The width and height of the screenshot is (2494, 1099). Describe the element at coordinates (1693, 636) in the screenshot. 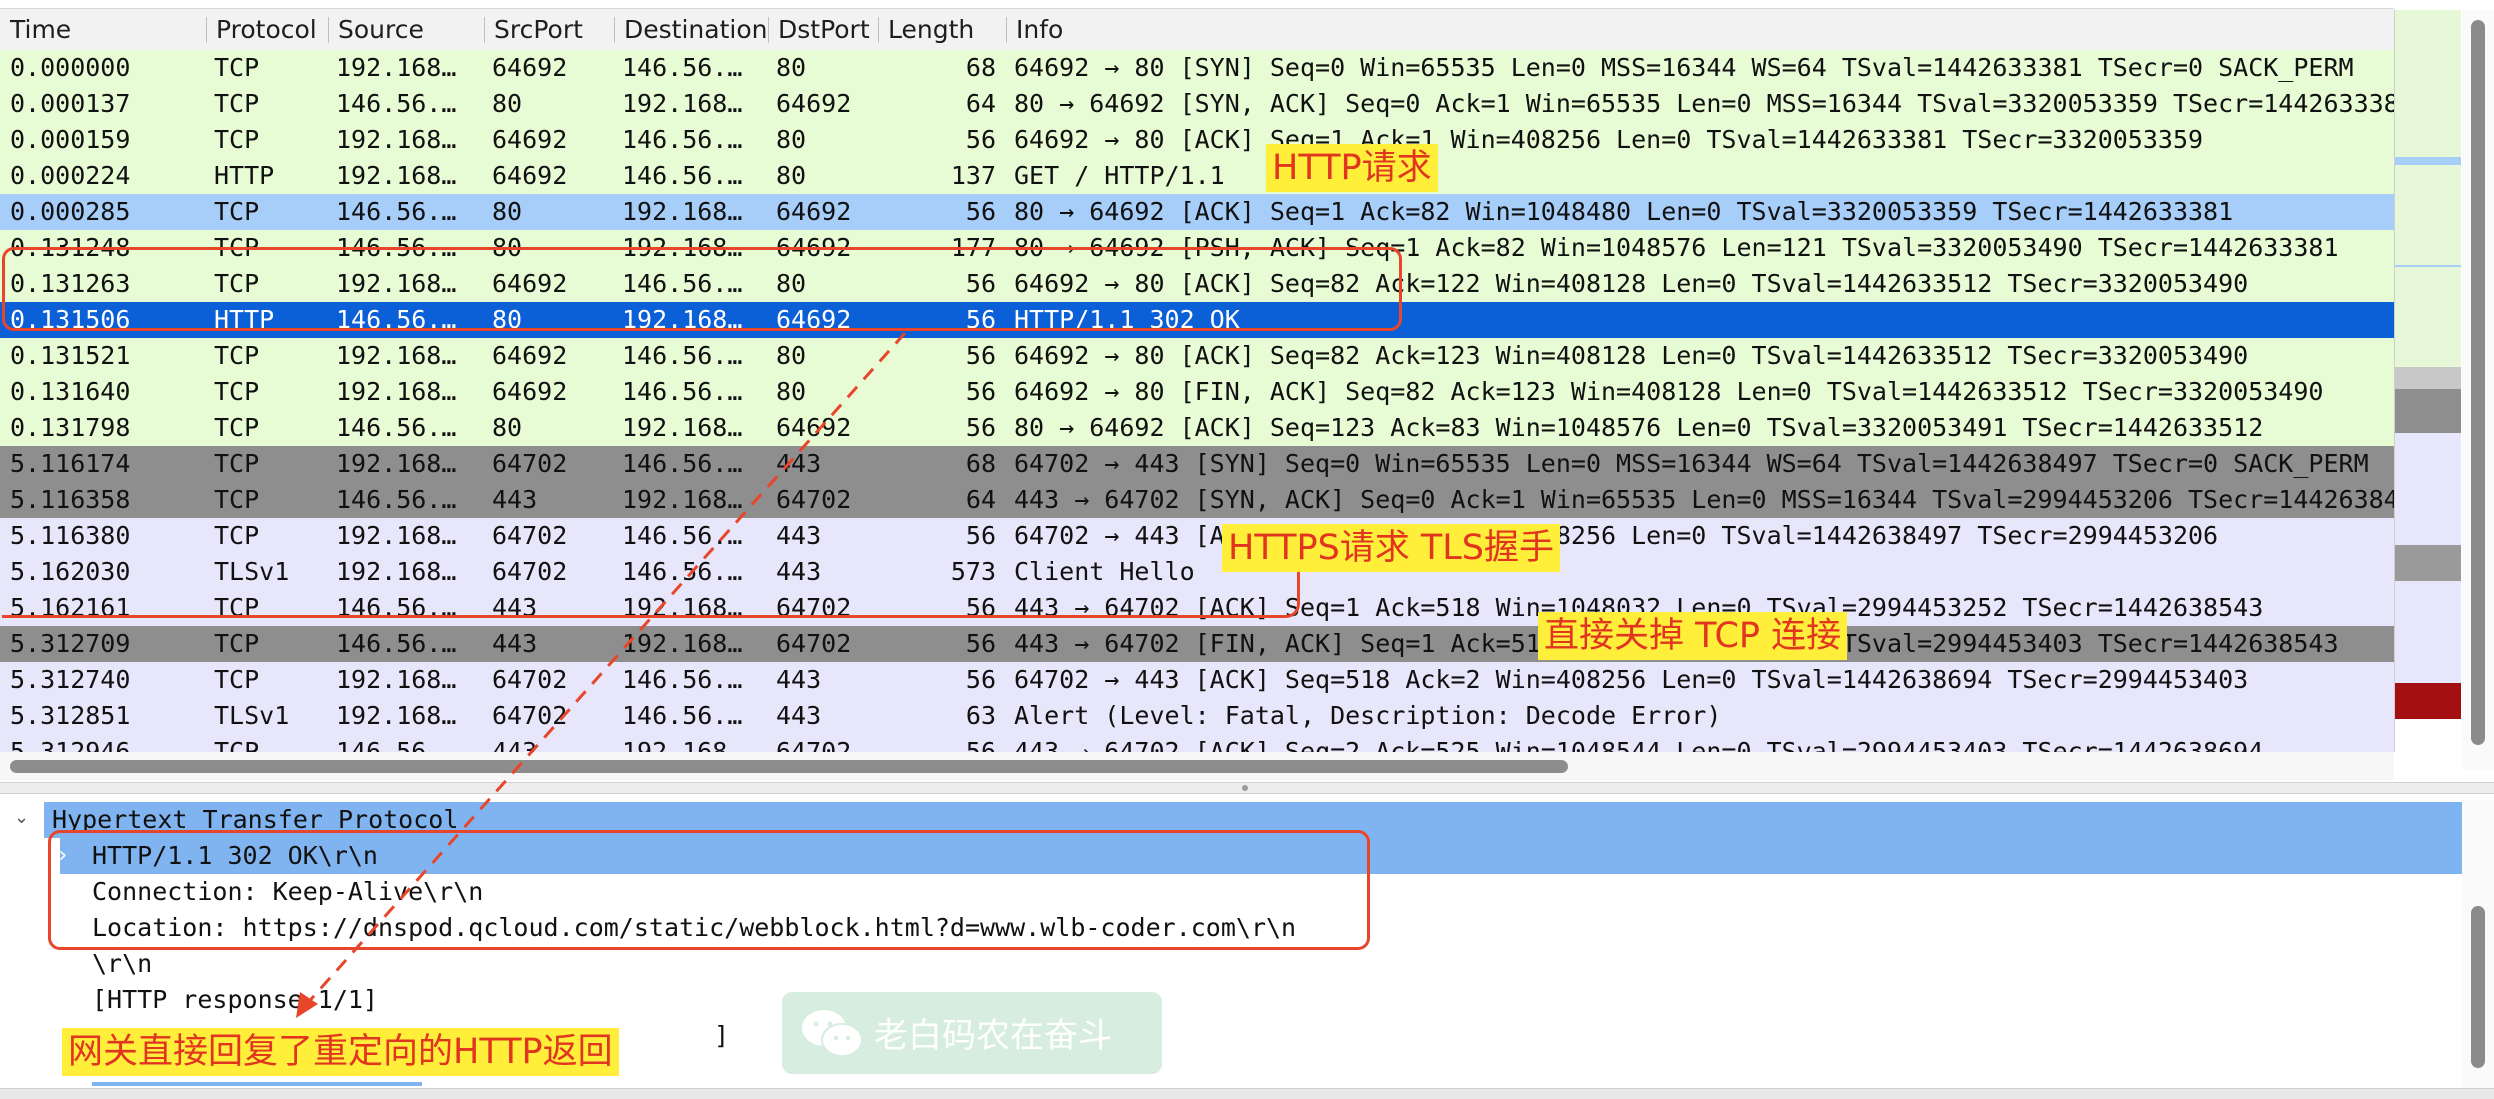

I see `annotation-close-tcp: 直接关掉 TCP 连接` at that location.